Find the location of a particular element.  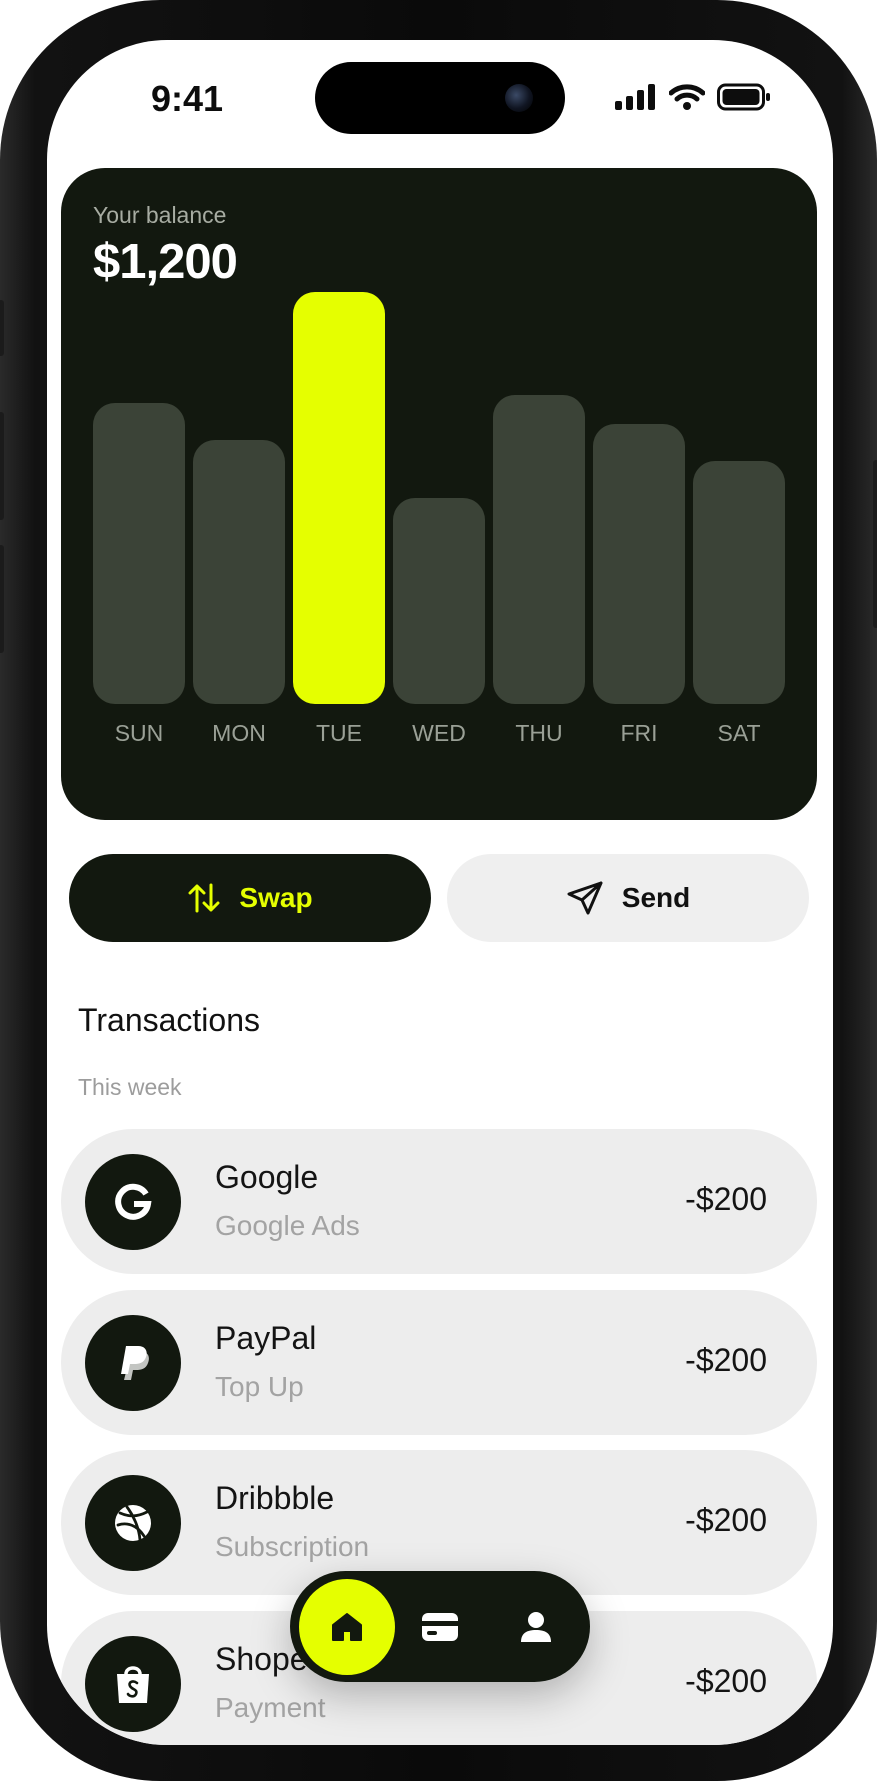

wifi-icon is located at coordinates (687, 97).